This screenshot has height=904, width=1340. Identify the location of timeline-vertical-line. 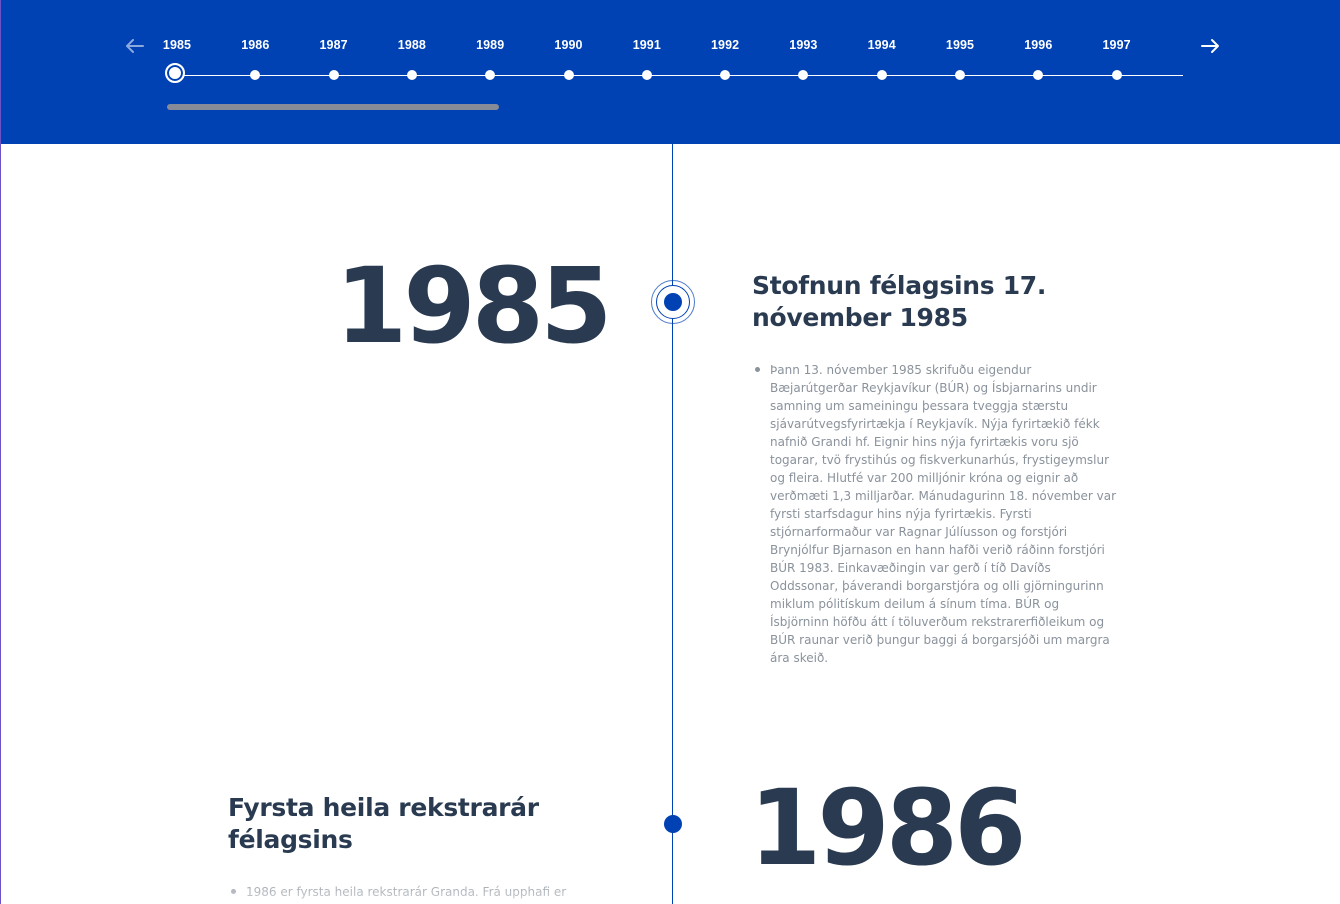
(672, 524).